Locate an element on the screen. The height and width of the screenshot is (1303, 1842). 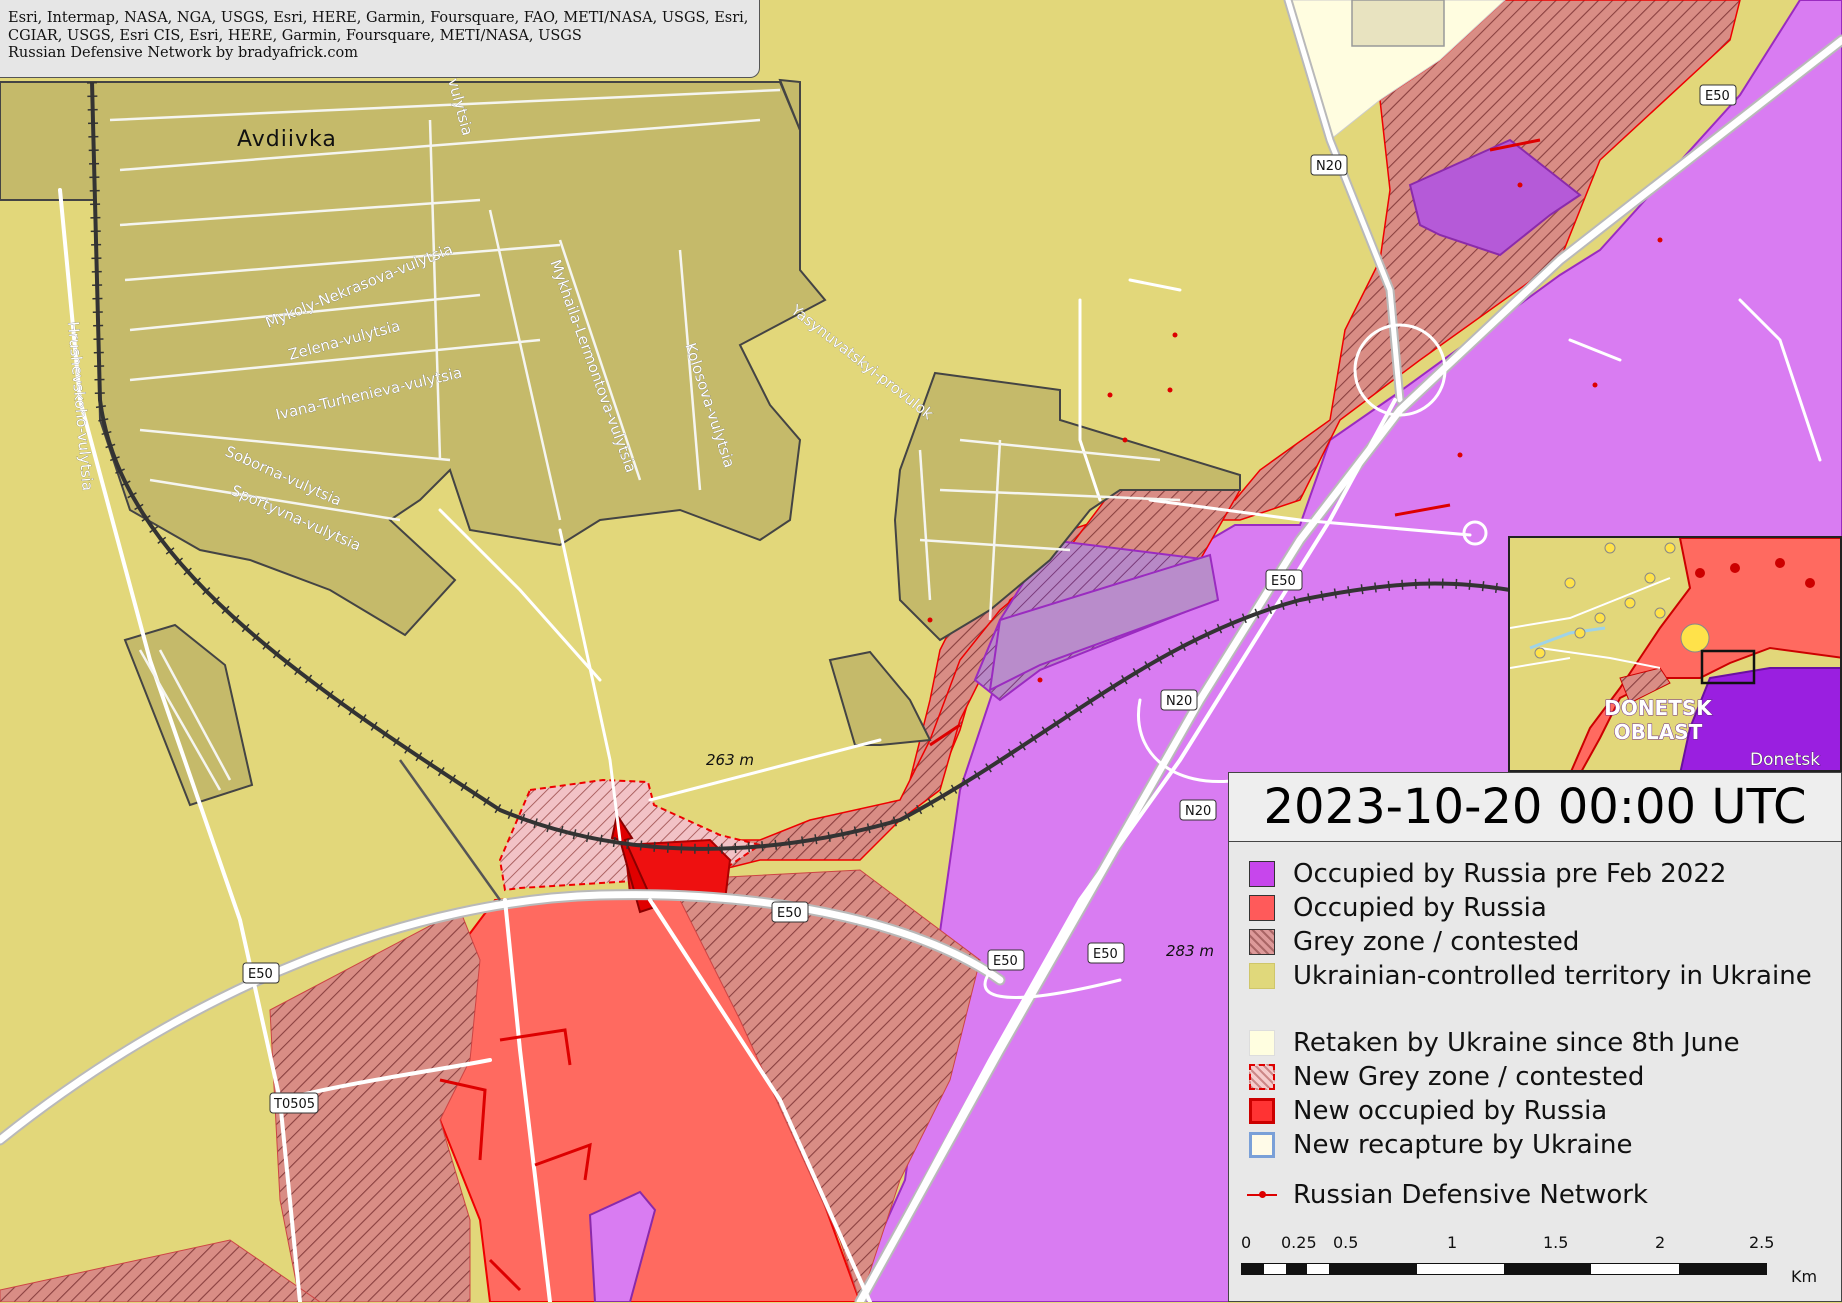
legend-datetime: 2023-10-20 00:00 UTC is located at coordinates (1535, 807).